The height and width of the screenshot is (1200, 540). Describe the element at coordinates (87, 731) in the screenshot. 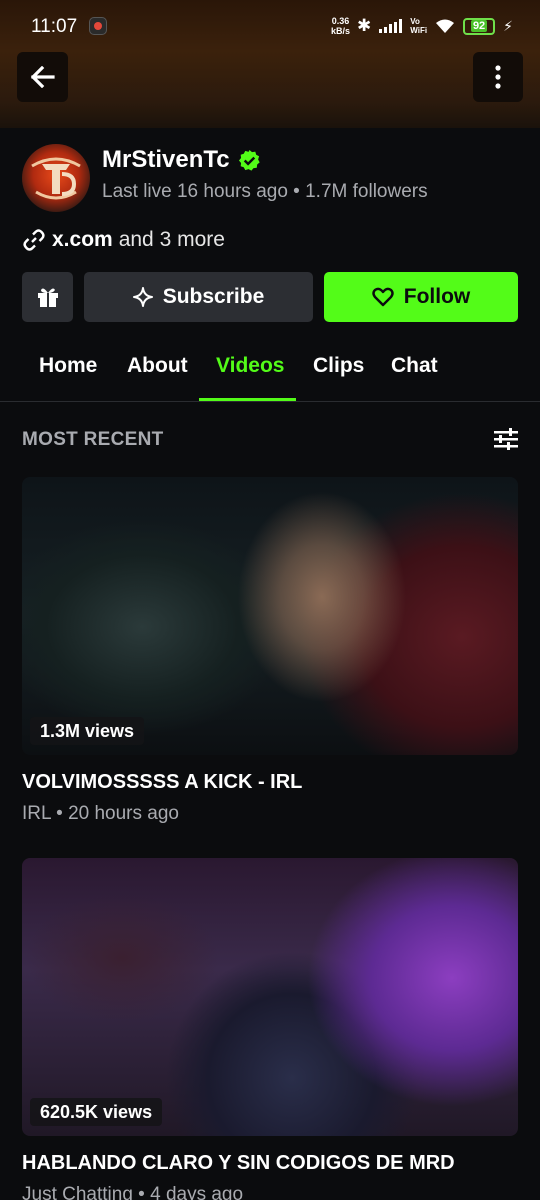

I see `views-badge: 1.3M views` at that location.